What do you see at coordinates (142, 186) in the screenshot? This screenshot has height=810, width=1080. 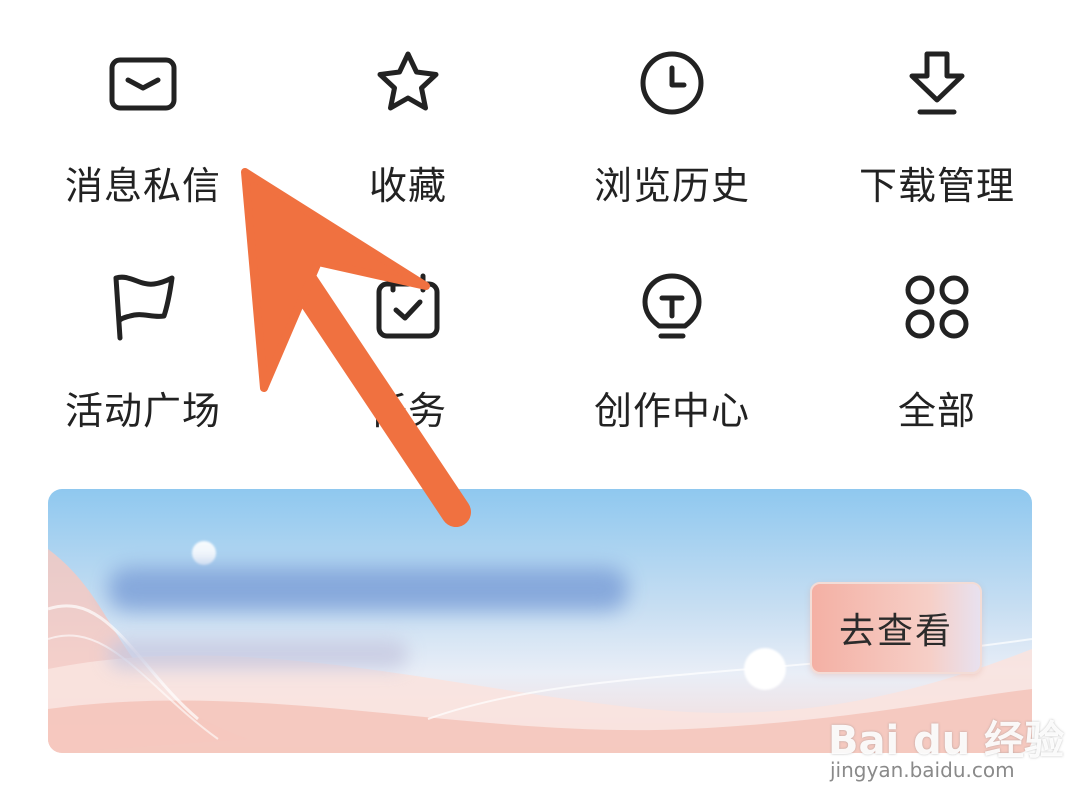 I see `shortcut-label: 消息私信` at bounding box center [142, 186].